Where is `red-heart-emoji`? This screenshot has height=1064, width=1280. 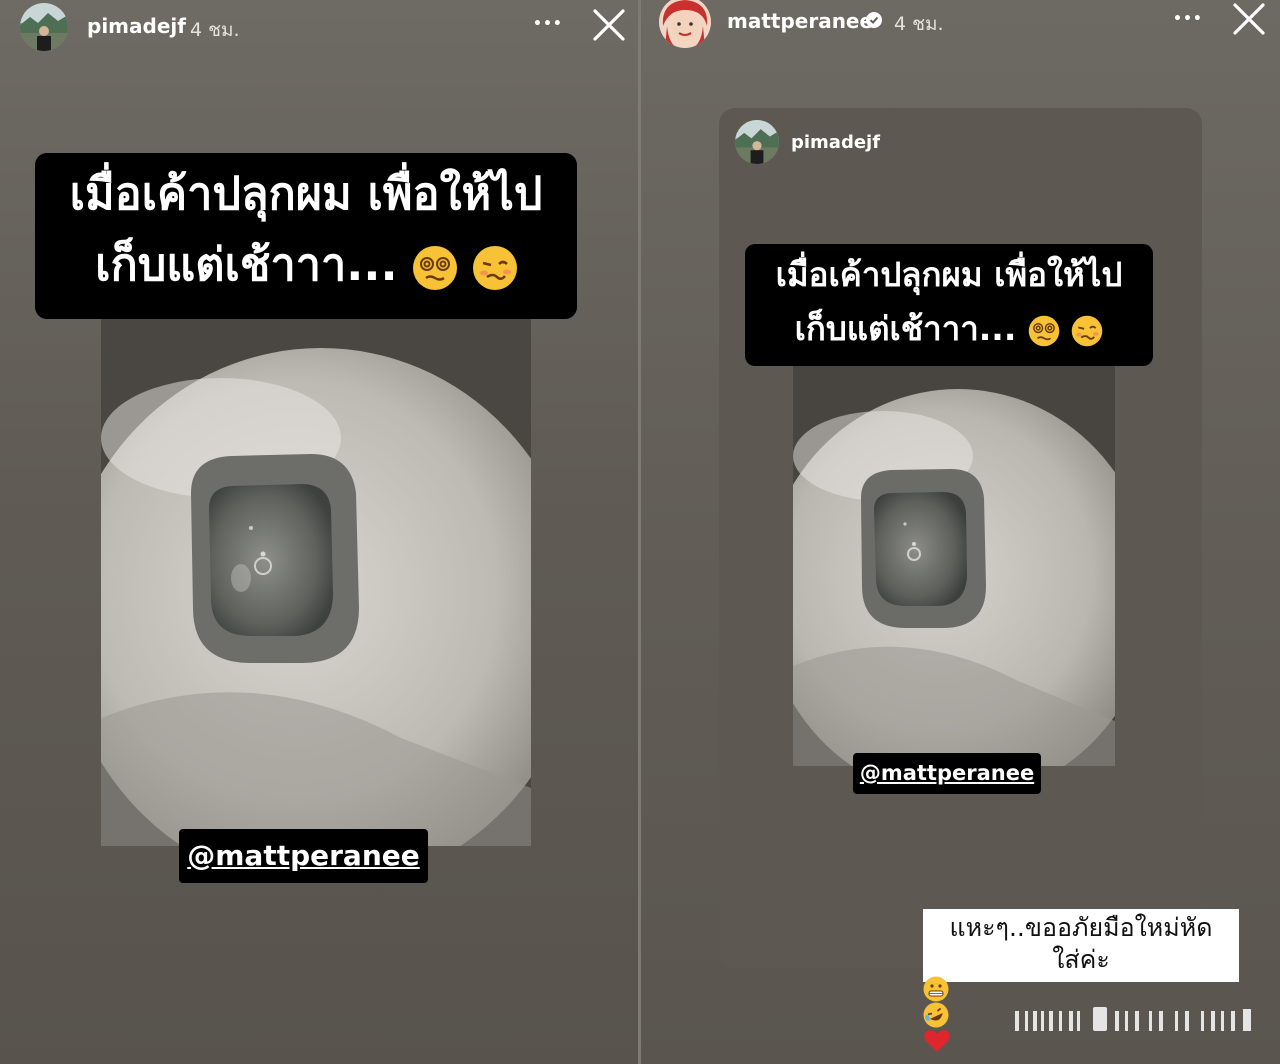
red-heart-emoji is located at coordinates (937, 1041).